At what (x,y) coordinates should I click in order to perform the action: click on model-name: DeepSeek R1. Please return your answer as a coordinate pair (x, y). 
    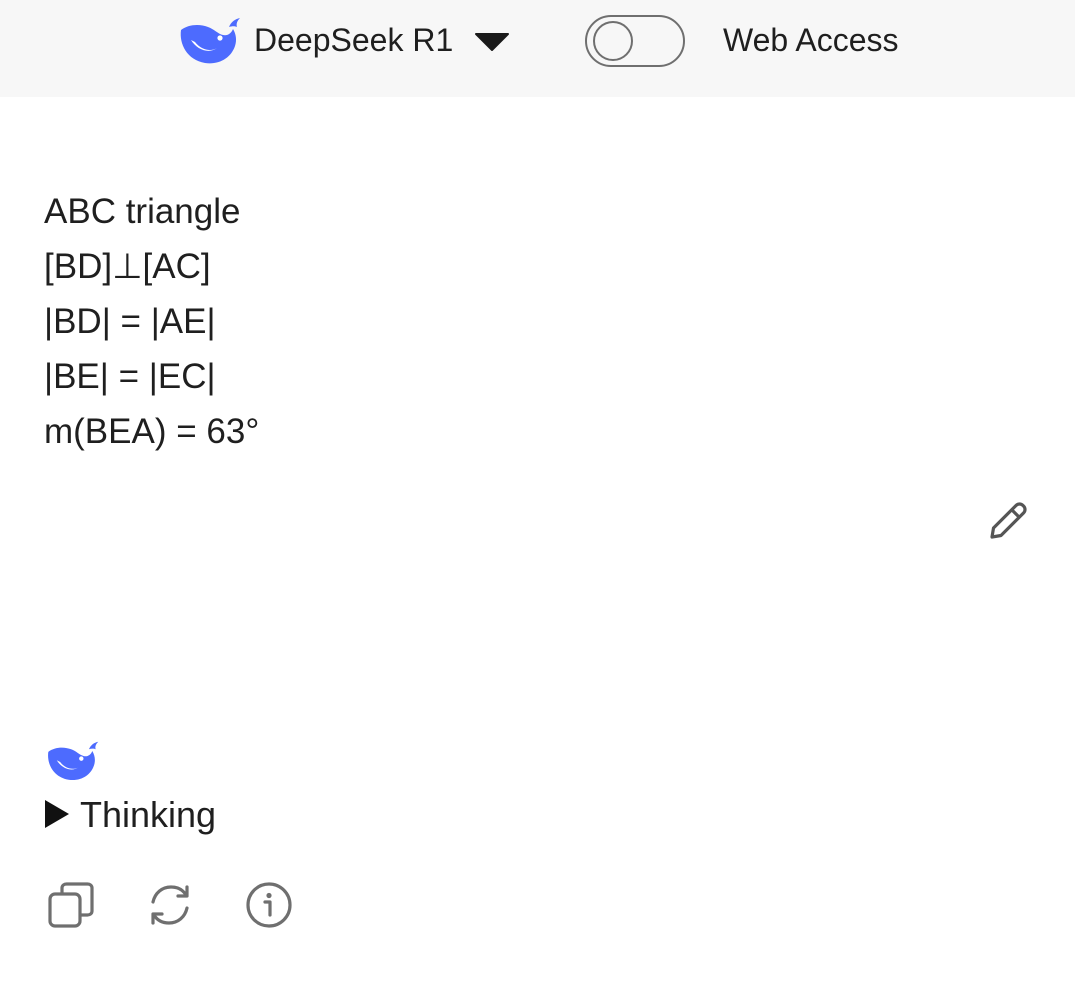
    Looking at the image, I should click on (353, 40).